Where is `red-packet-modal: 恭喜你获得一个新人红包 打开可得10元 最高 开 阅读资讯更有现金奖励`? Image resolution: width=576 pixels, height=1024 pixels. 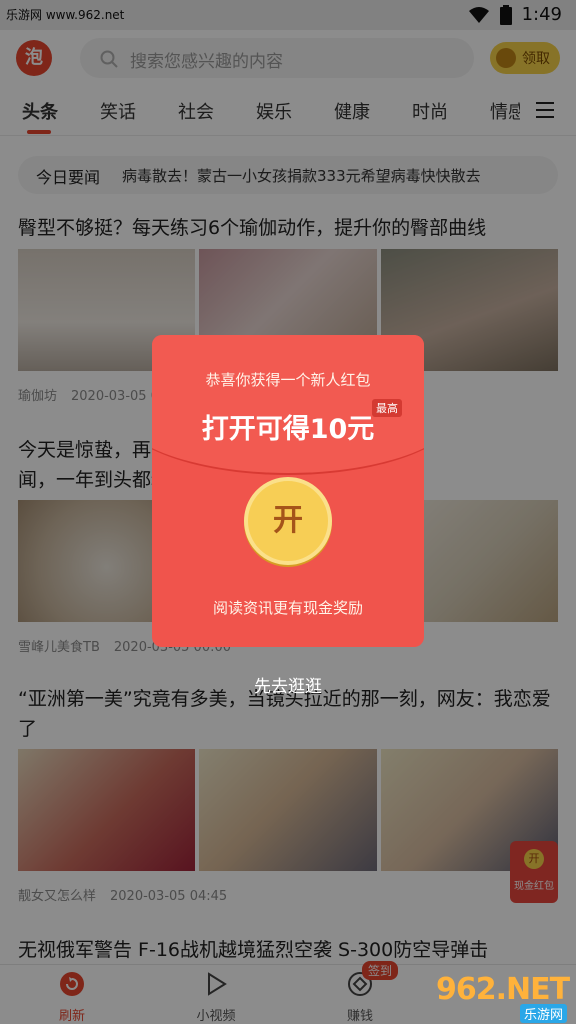 red-packet-modal: 恭喜你获得一个新人红包 打开可得10元 最高 开 阅读资讯更有现金奖励 is located at coordinates (288, 491).